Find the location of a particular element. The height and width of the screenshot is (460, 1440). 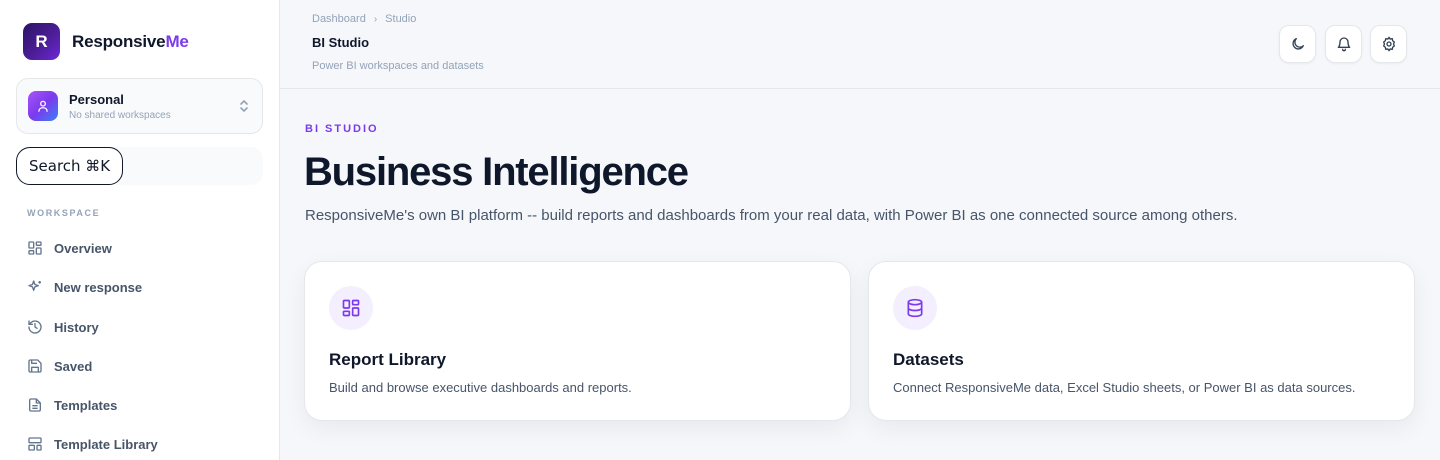

brand-name-accent: Me is located at coordinates (177, 41).